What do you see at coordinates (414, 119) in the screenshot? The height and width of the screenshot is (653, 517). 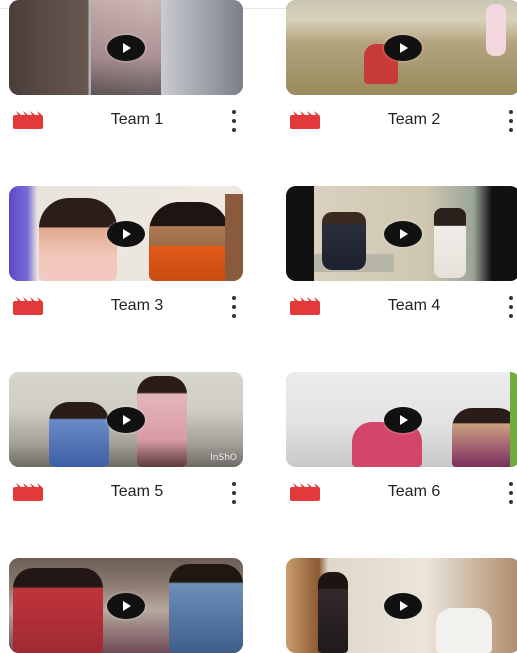 I see `video-title: Team 2` at bounding box center [414, 119].